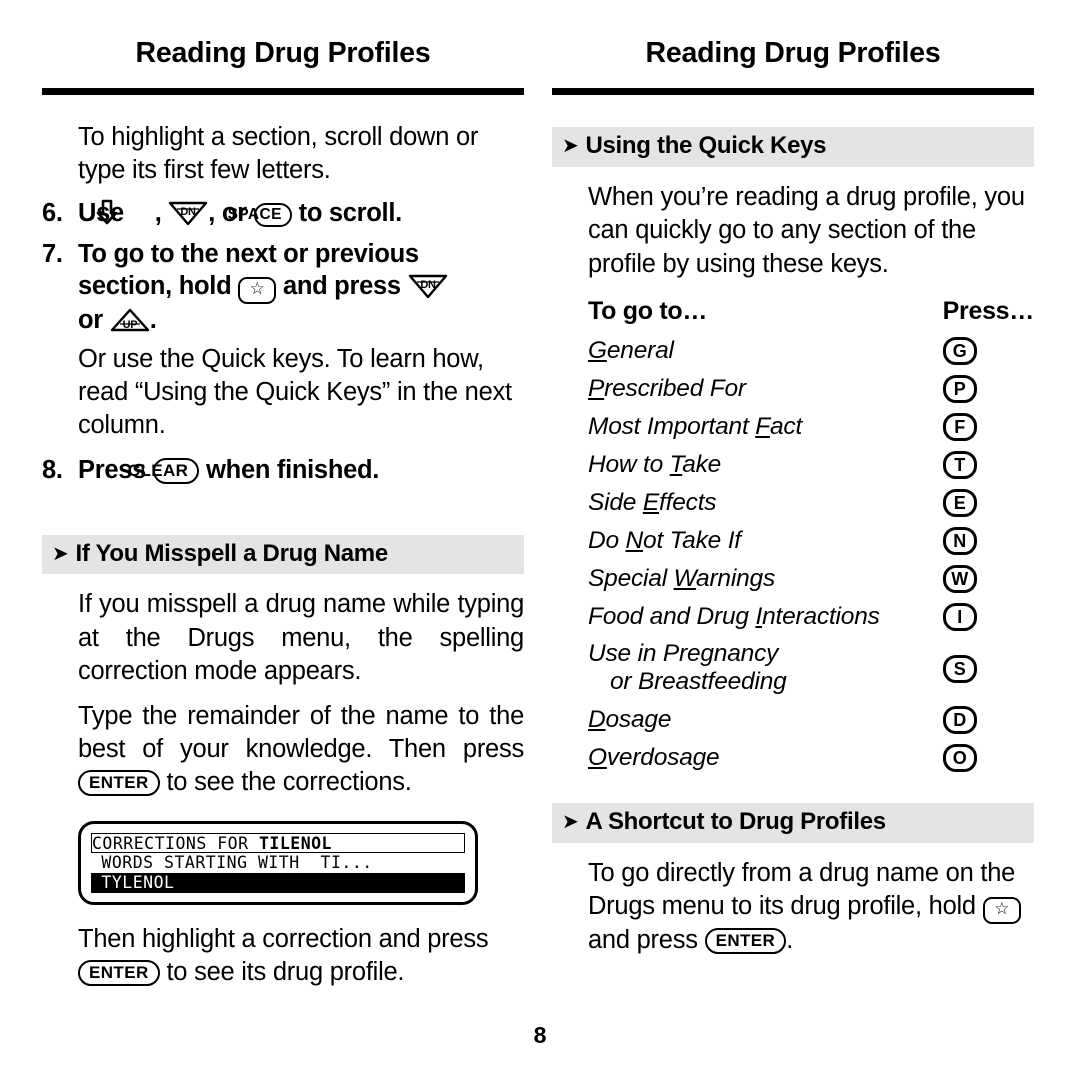 The image size is (1080, 1080). Describe the element at coordinates (988, 351) in the screenshot. I see `quick-key-cell: G` at that location.